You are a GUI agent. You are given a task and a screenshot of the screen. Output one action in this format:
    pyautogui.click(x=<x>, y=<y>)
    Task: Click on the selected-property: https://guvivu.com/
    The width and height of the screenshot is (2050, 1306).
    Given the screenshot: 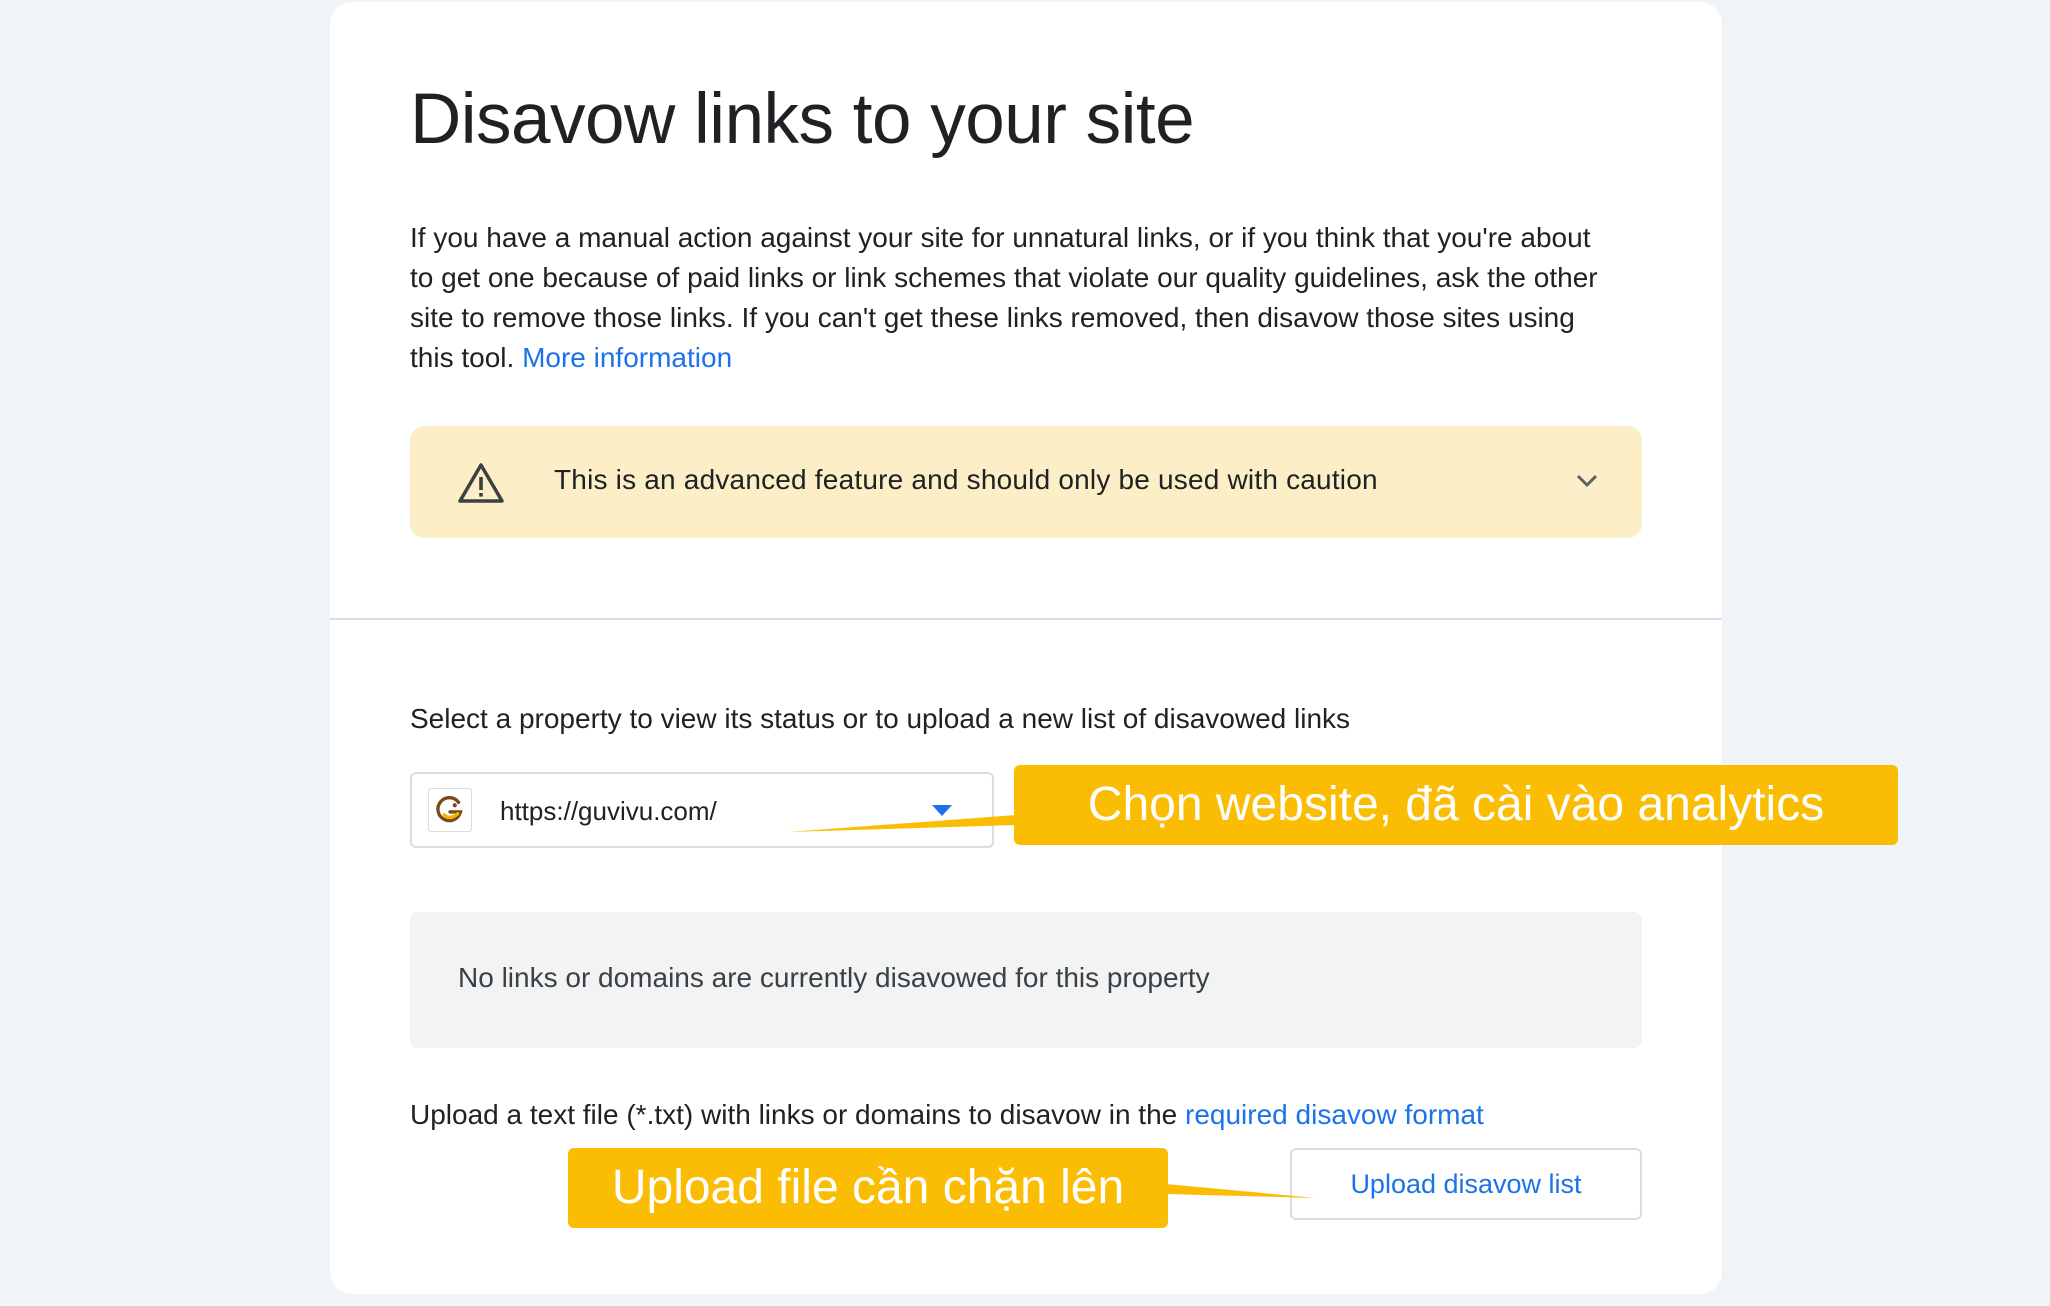 What is the action you would take?
    pyautogui.click(x=608, y=811)
    